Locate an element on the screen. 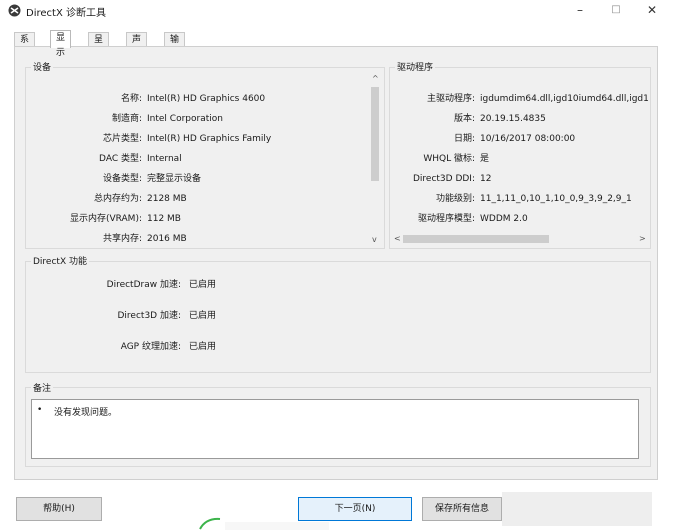  taskbar-fragment is located at coordinates (277, 526).